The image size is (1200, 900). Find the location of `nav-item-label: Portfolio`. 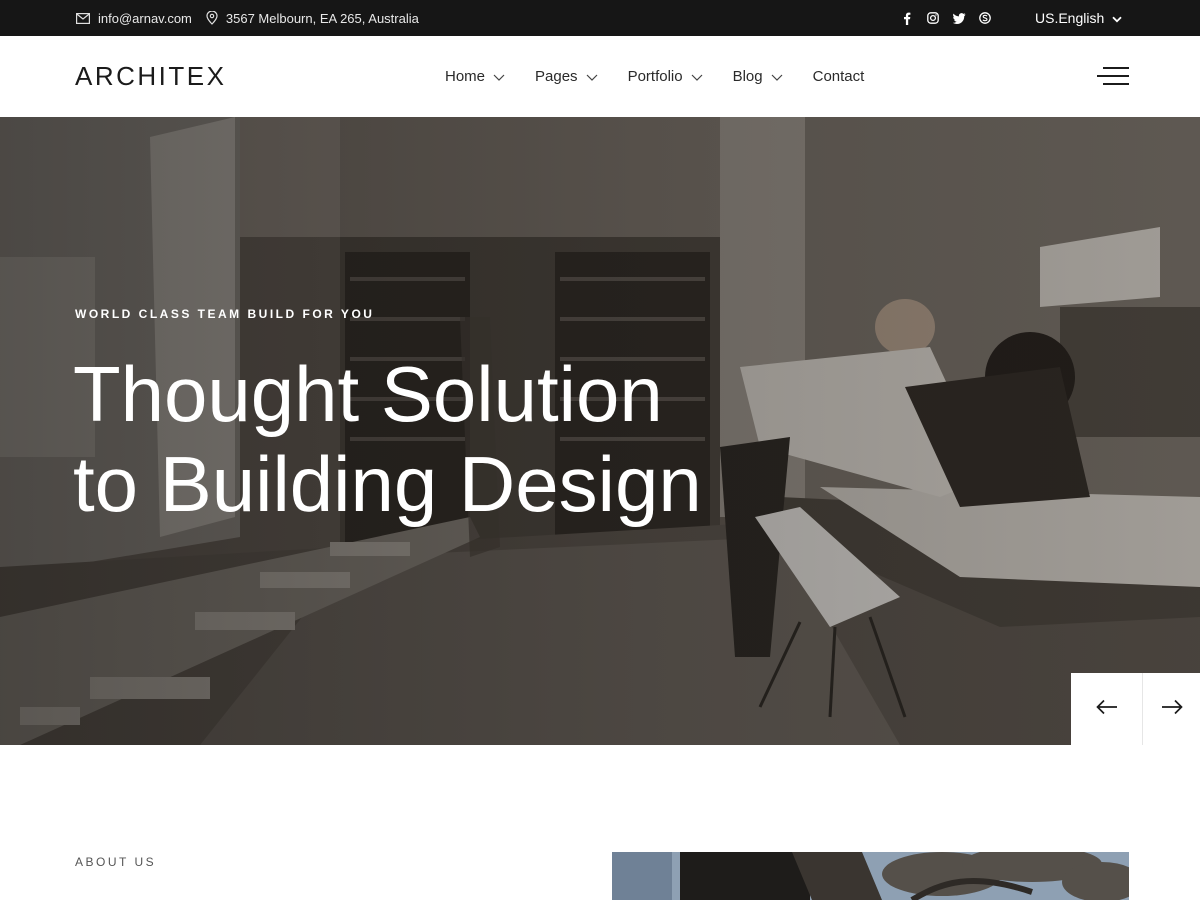

nav-item-label: Portfolio is located at coordinates (655, 76).